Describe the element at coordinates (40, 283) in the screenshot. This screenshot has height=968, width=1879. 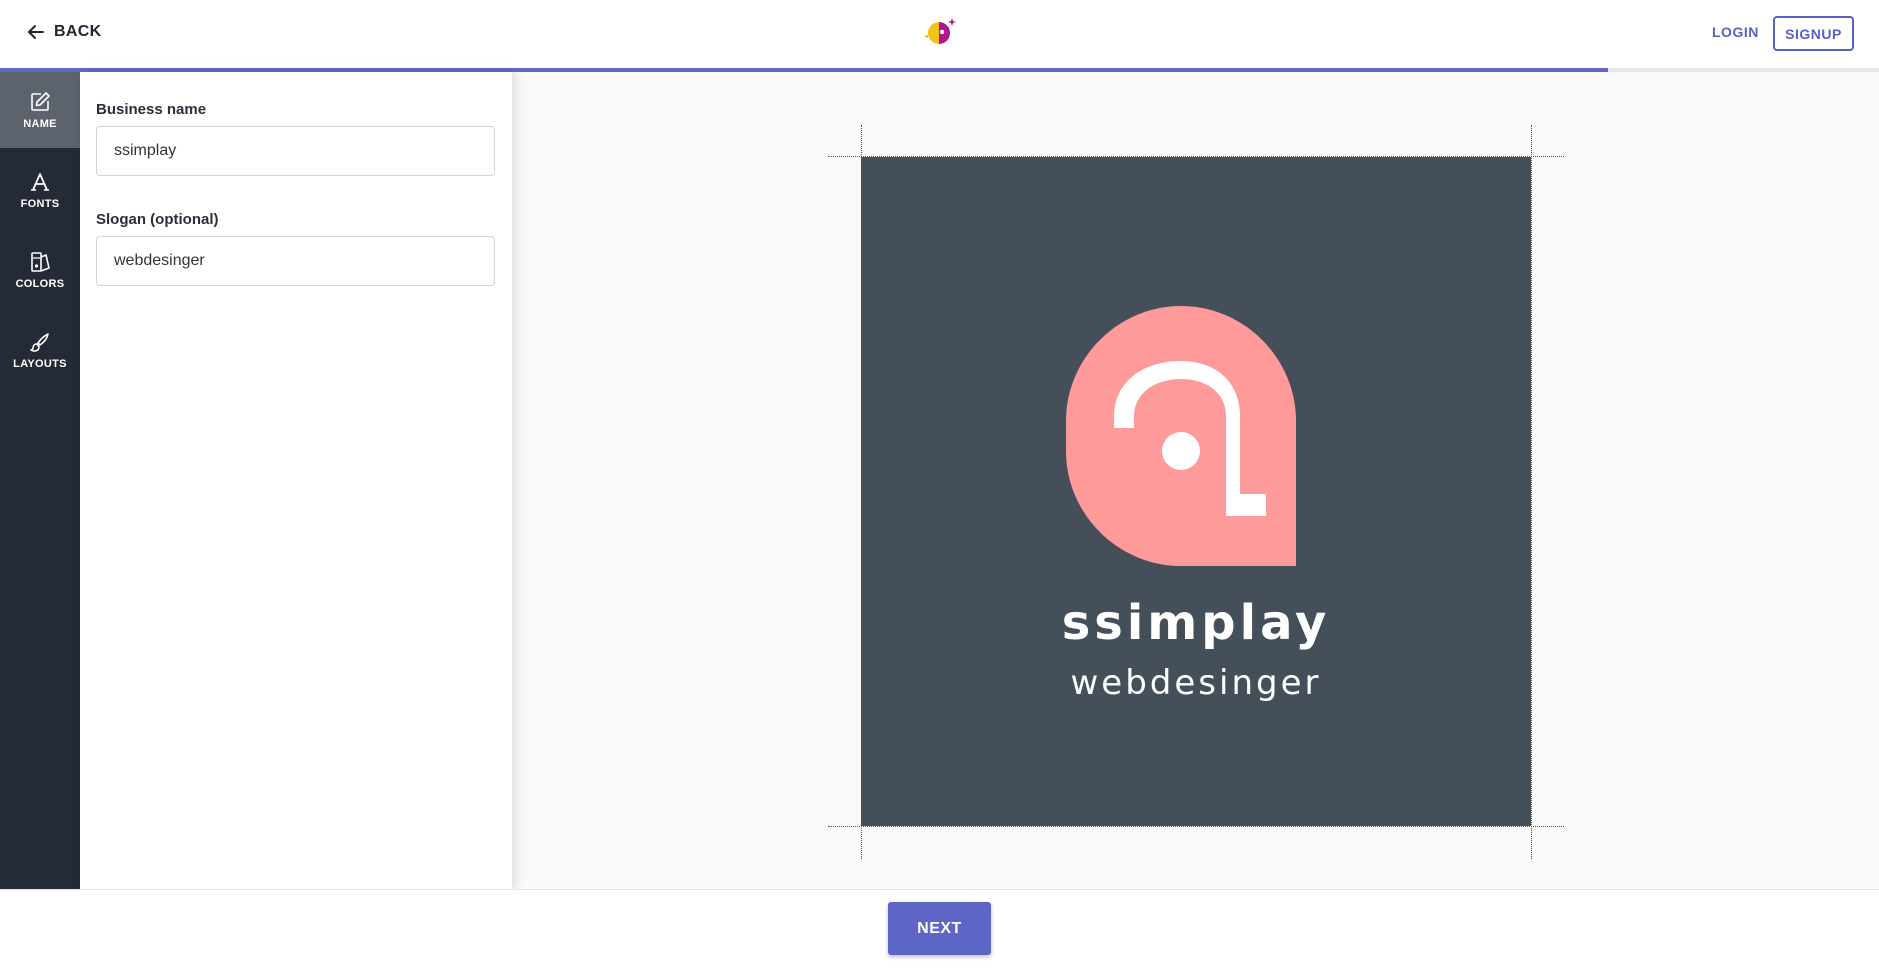
I see `sidebar-item-label: COLORS` at that location.